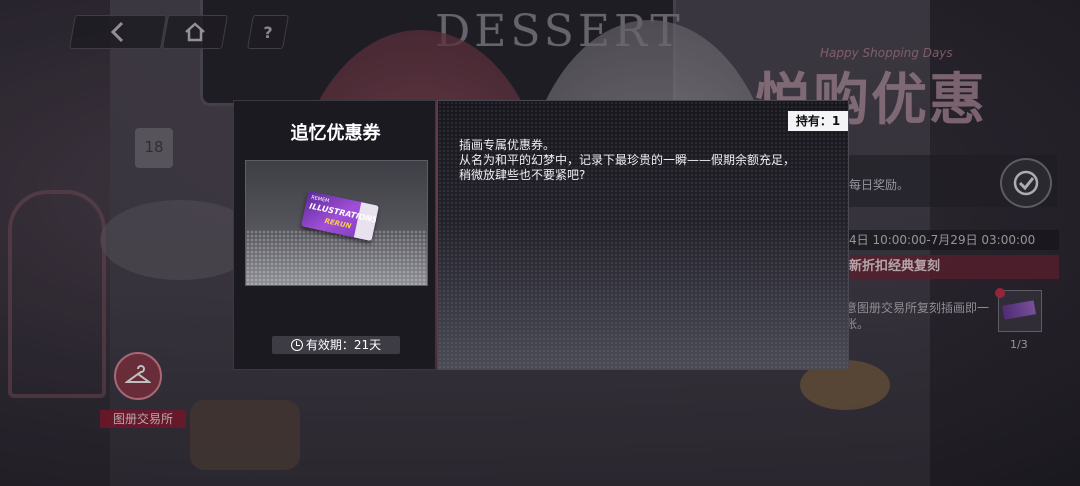 Image resolution: width=1080 pixels, height=486 pixels. Describe the element at coordinates (335, 133) in the screenshot. I see `item-title: 追忆优惠券` at that location.